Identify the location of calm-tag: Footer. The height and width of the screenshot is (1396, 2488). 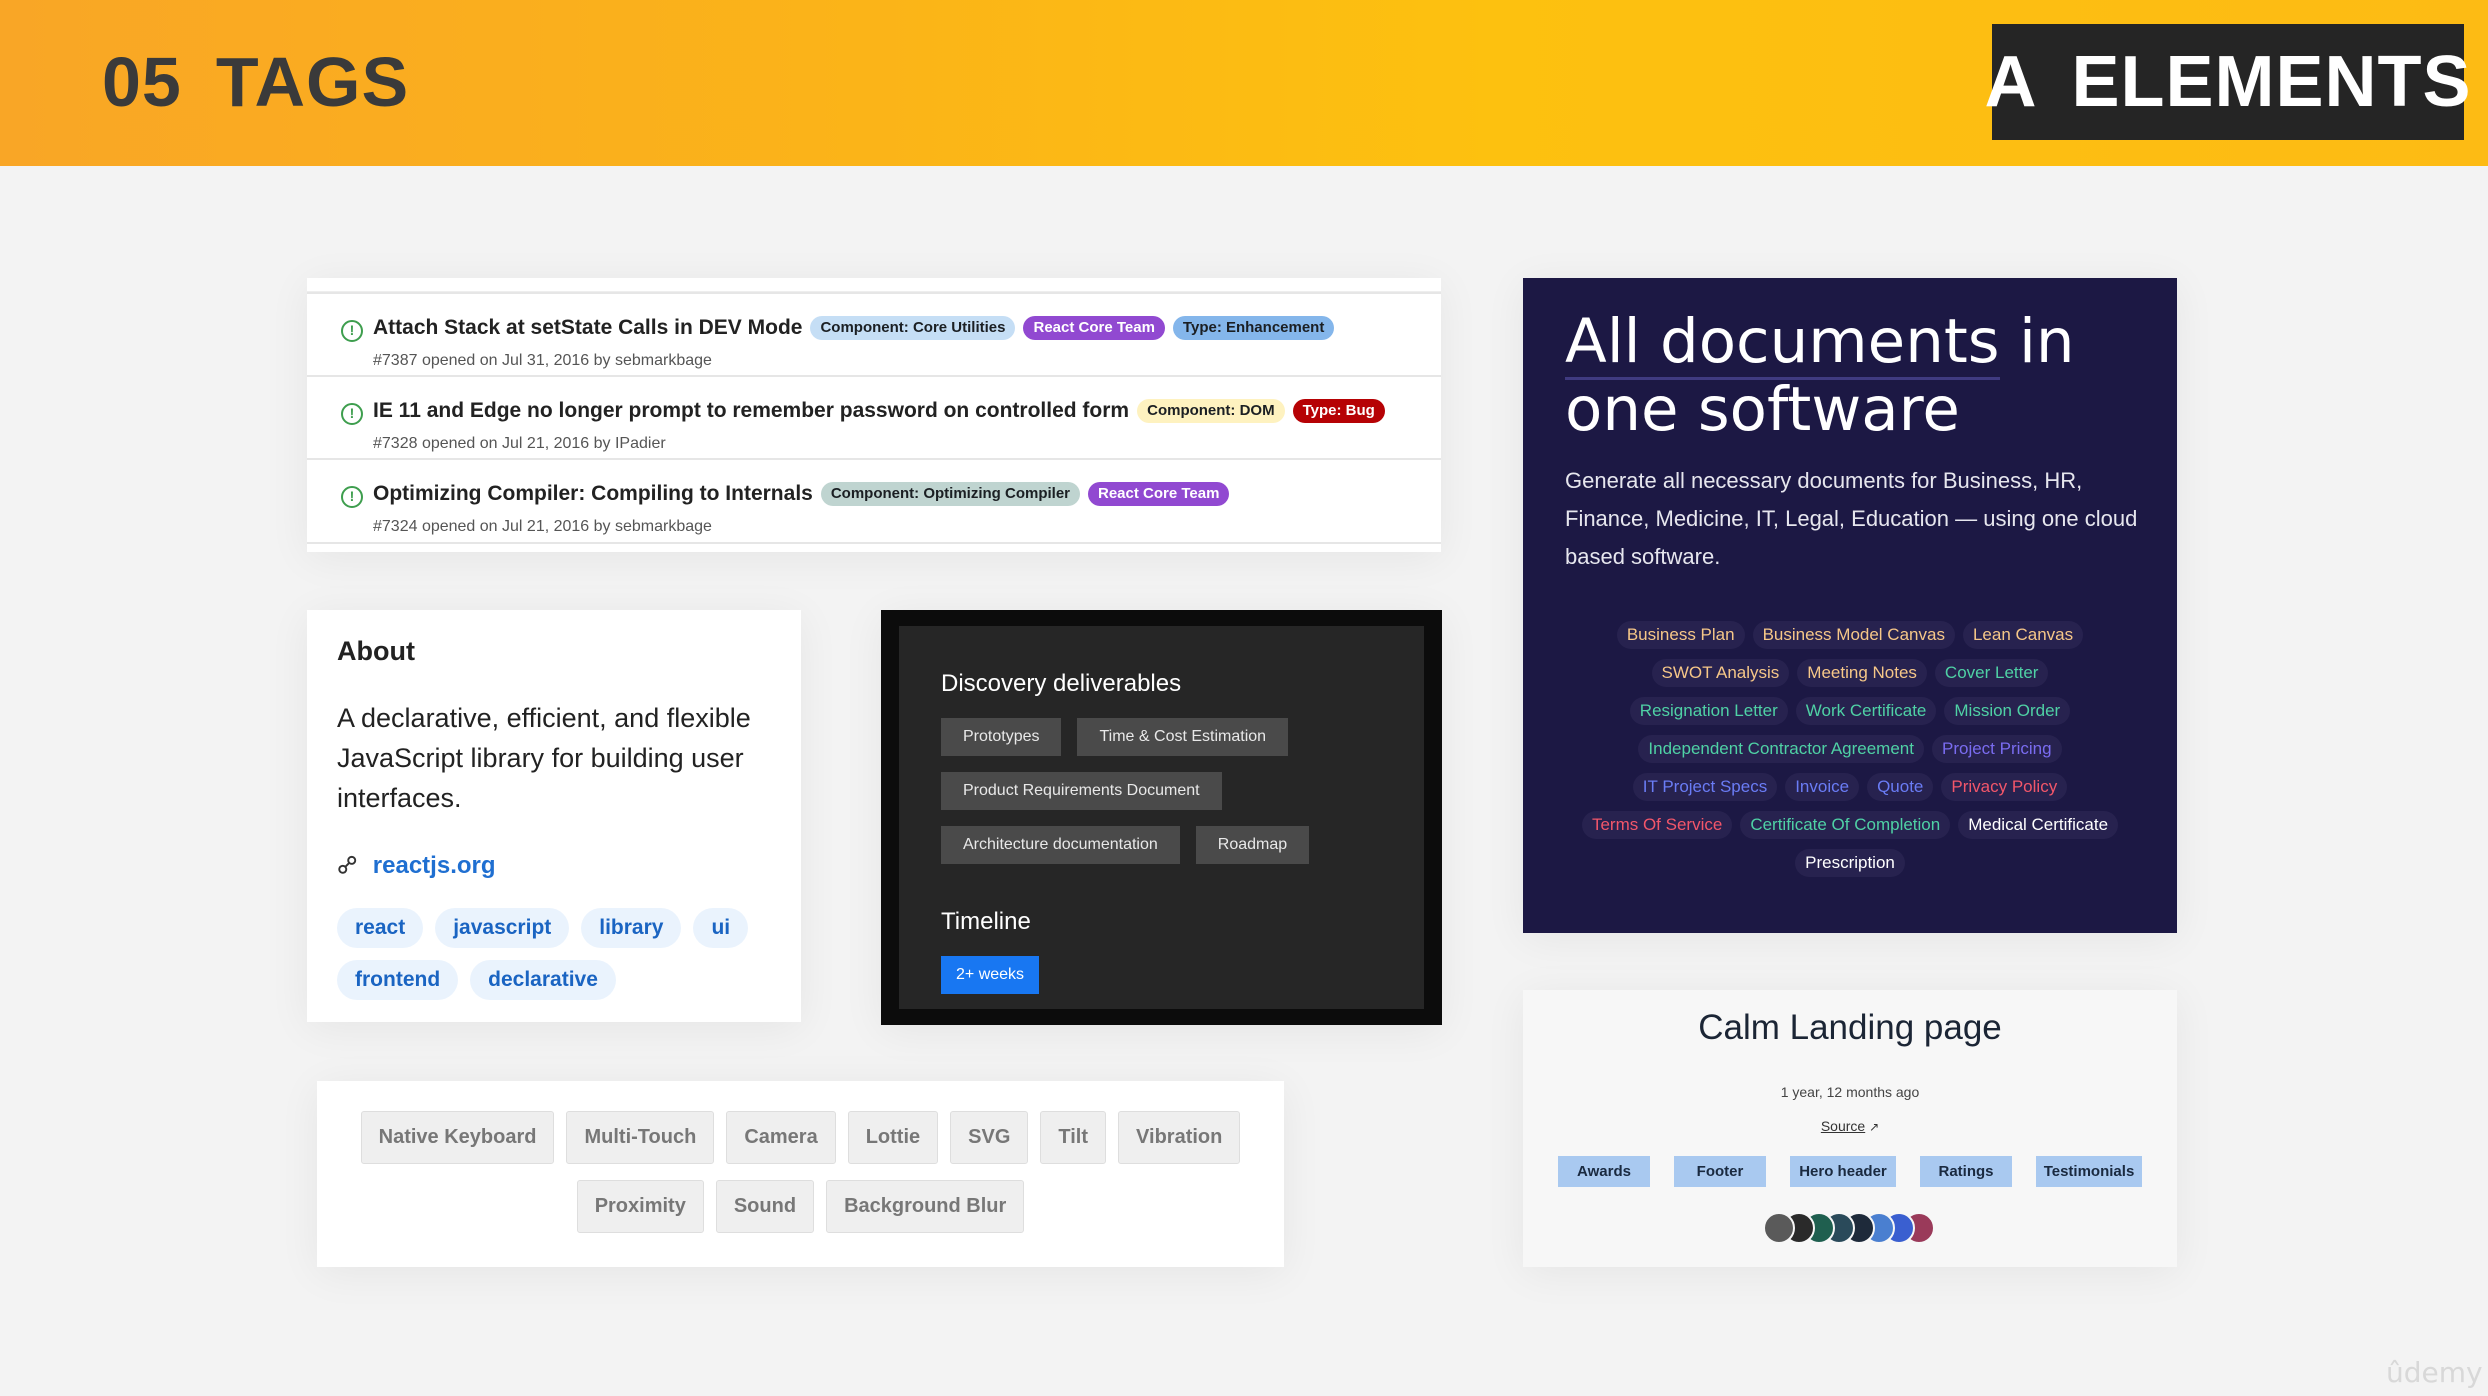
(1720, 1171).